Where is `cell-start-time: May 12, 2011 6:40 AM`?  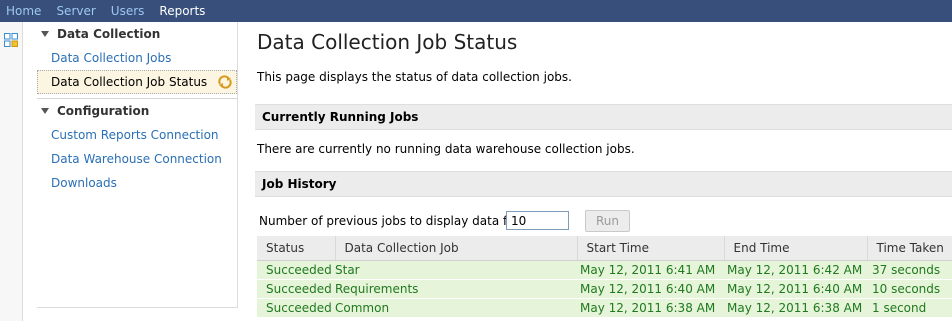
cell-start-time: May 12, 2011 6:40 AM is located at coordinates (650, 289).